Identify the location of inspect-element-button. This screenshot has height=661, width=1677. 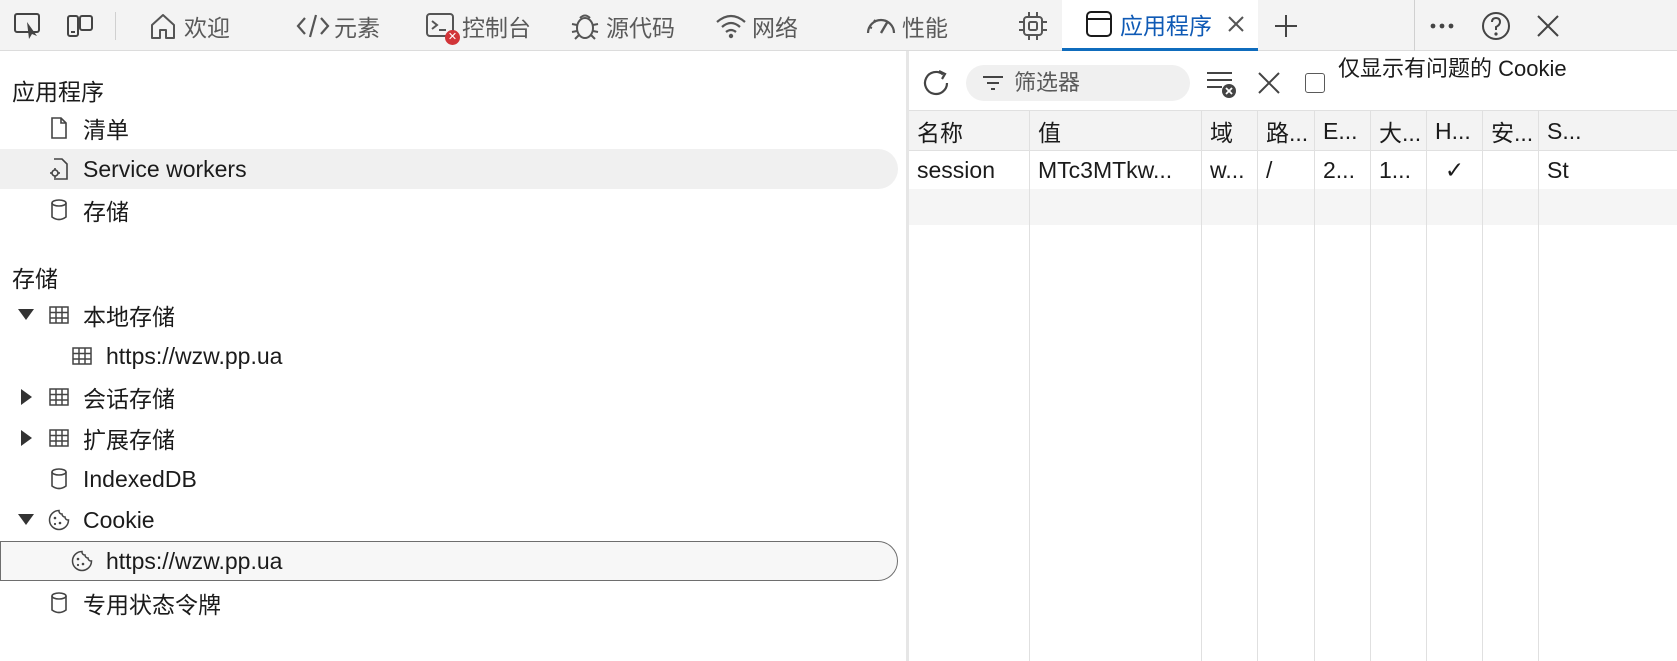
(28, 26).